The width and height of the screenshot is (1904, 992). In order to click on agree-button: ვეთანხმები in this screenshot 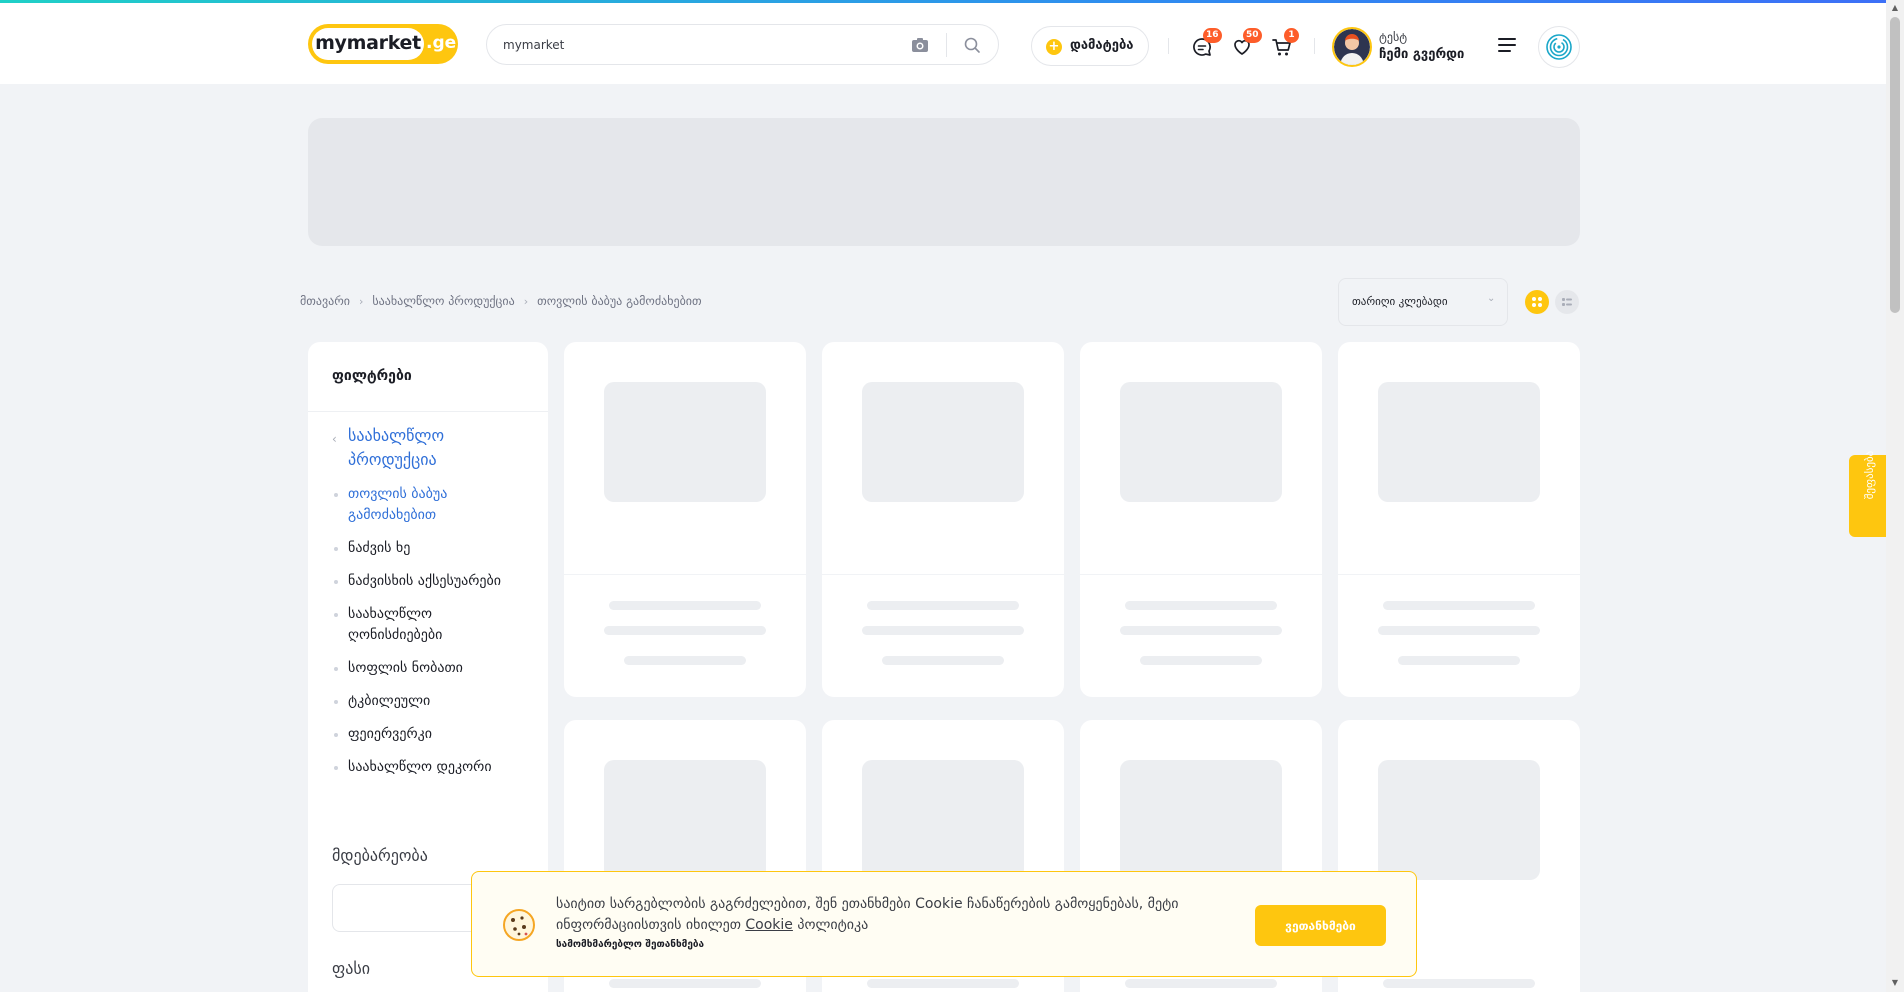, I will do `click(1320, 925)`.